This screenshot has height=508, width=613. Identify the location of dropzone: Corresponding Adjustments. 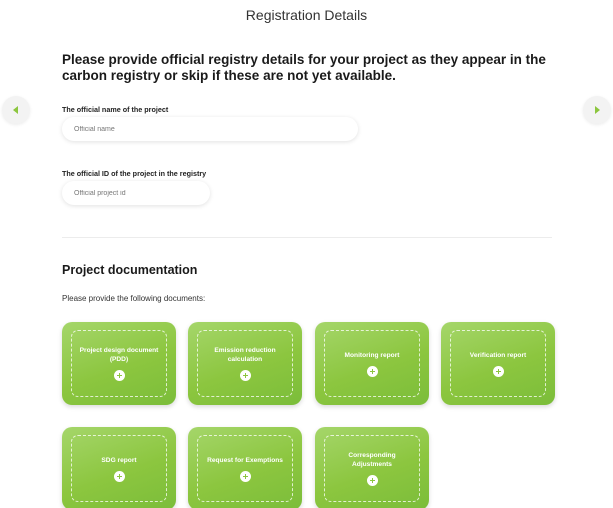
(372, 468).